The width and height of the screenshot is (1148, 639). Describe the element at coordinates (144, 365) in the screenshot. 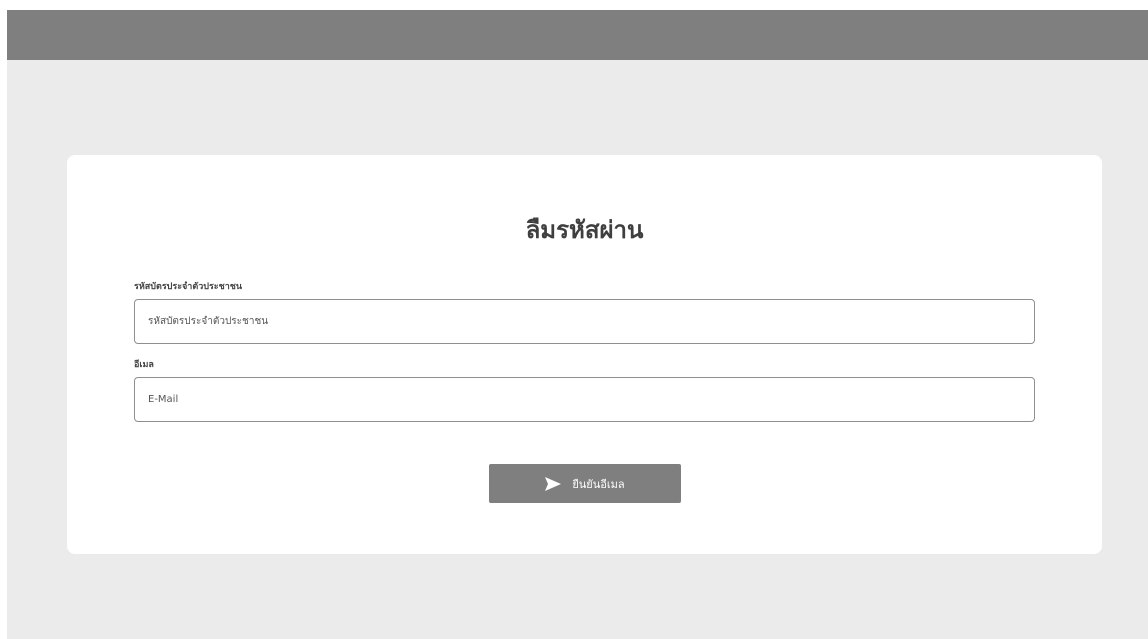

I see `email-label: อีเมล` at that location.